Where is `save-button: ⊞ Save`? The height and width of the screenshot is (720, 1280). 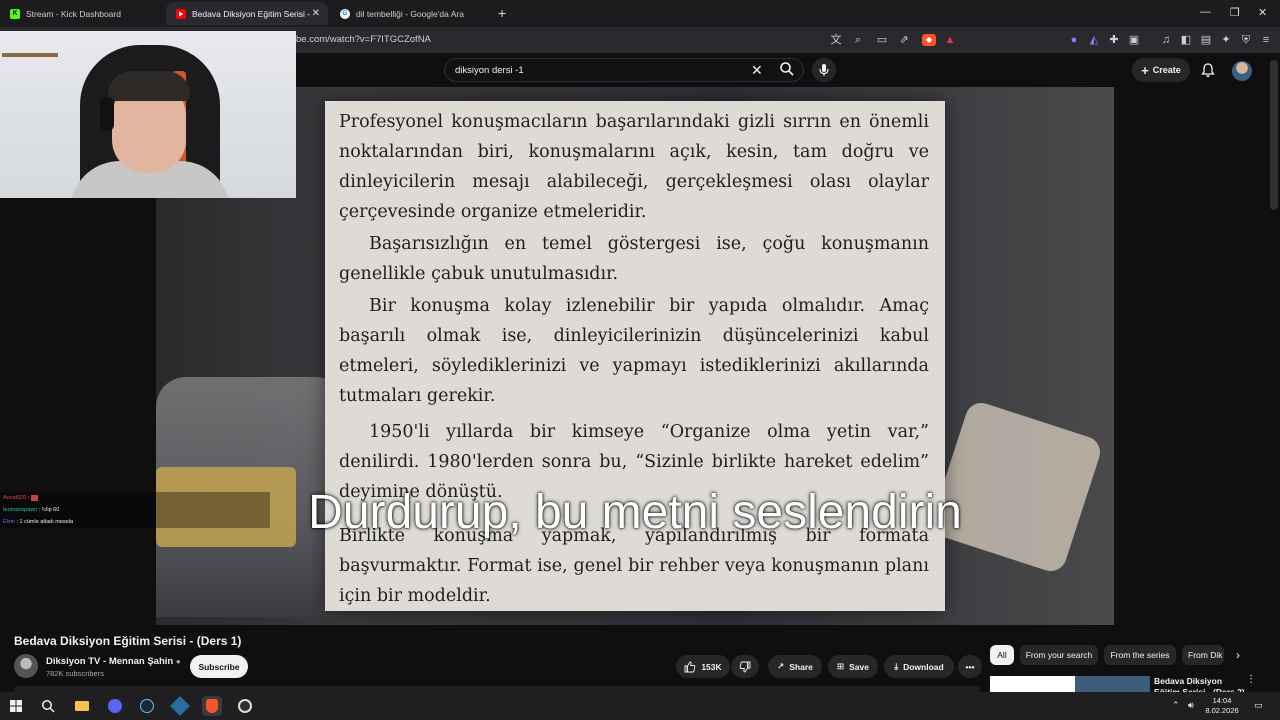 save-button: ⊞ Save is located at coordinates (853, 666).